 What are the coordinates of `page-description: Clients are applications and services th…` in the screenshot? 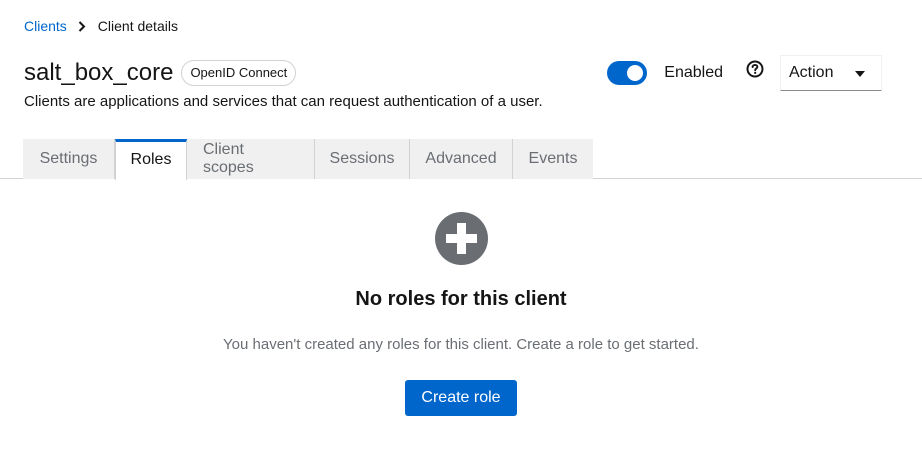 It's located at (283, 101).